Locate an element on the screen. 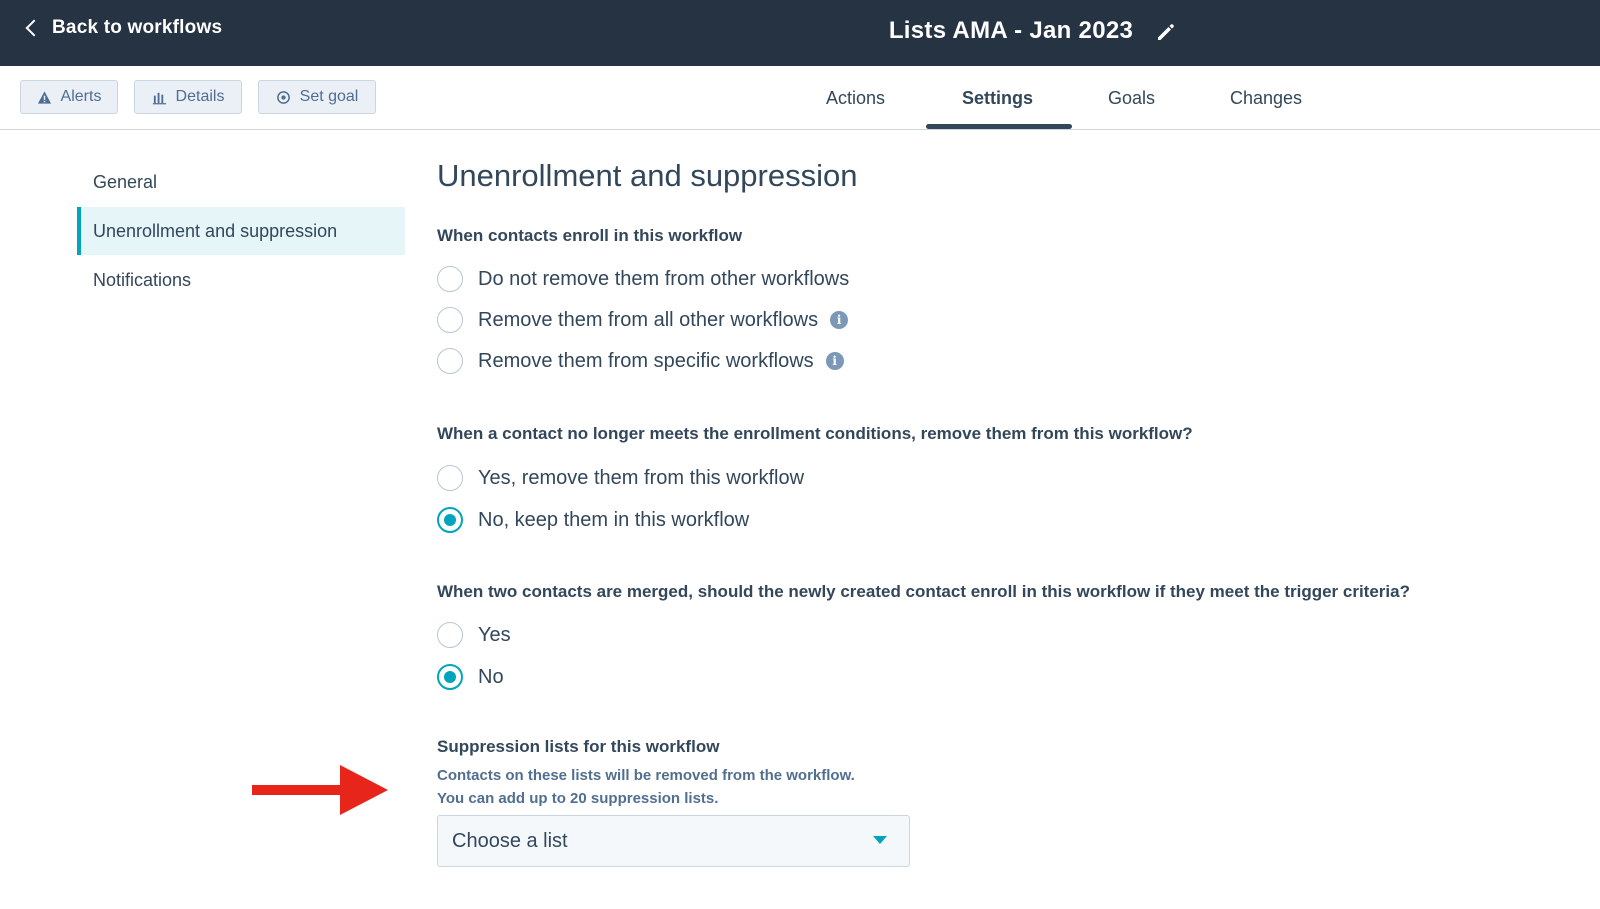 This screenshot has width=1600, height=909. set-goal-button: Set goal is located at coordinates (317, 97).